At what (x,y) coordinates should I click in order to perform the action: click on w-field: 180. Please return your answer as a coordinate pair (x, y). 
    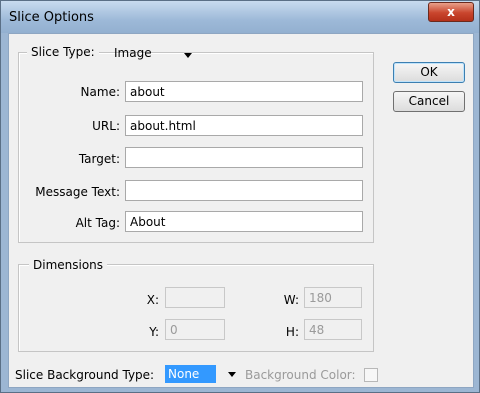
    Looking at the image, I should click on (333, 297).